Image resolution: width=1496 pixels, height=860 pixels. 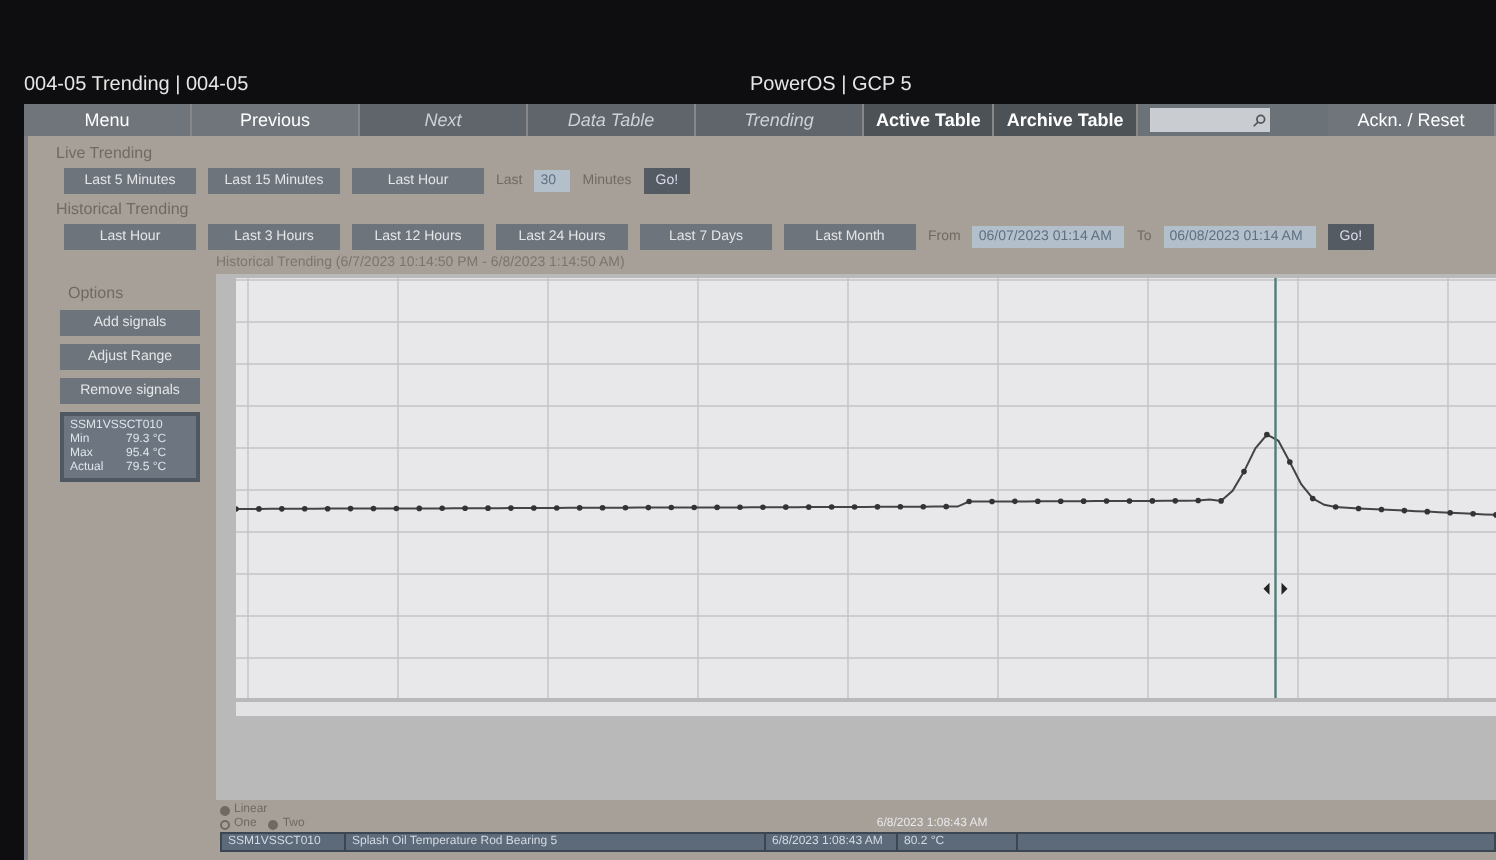 I want to click on system-title: PowerOS | GCP 5, so click(x=832, y=85).